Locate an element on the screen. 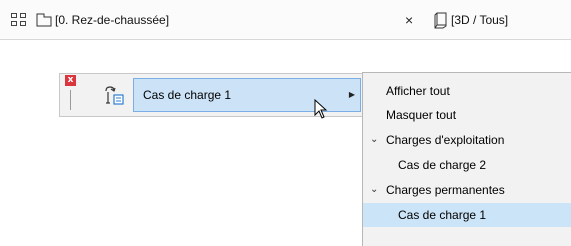  palette-drag-handle is located at coordinates (70, 100).